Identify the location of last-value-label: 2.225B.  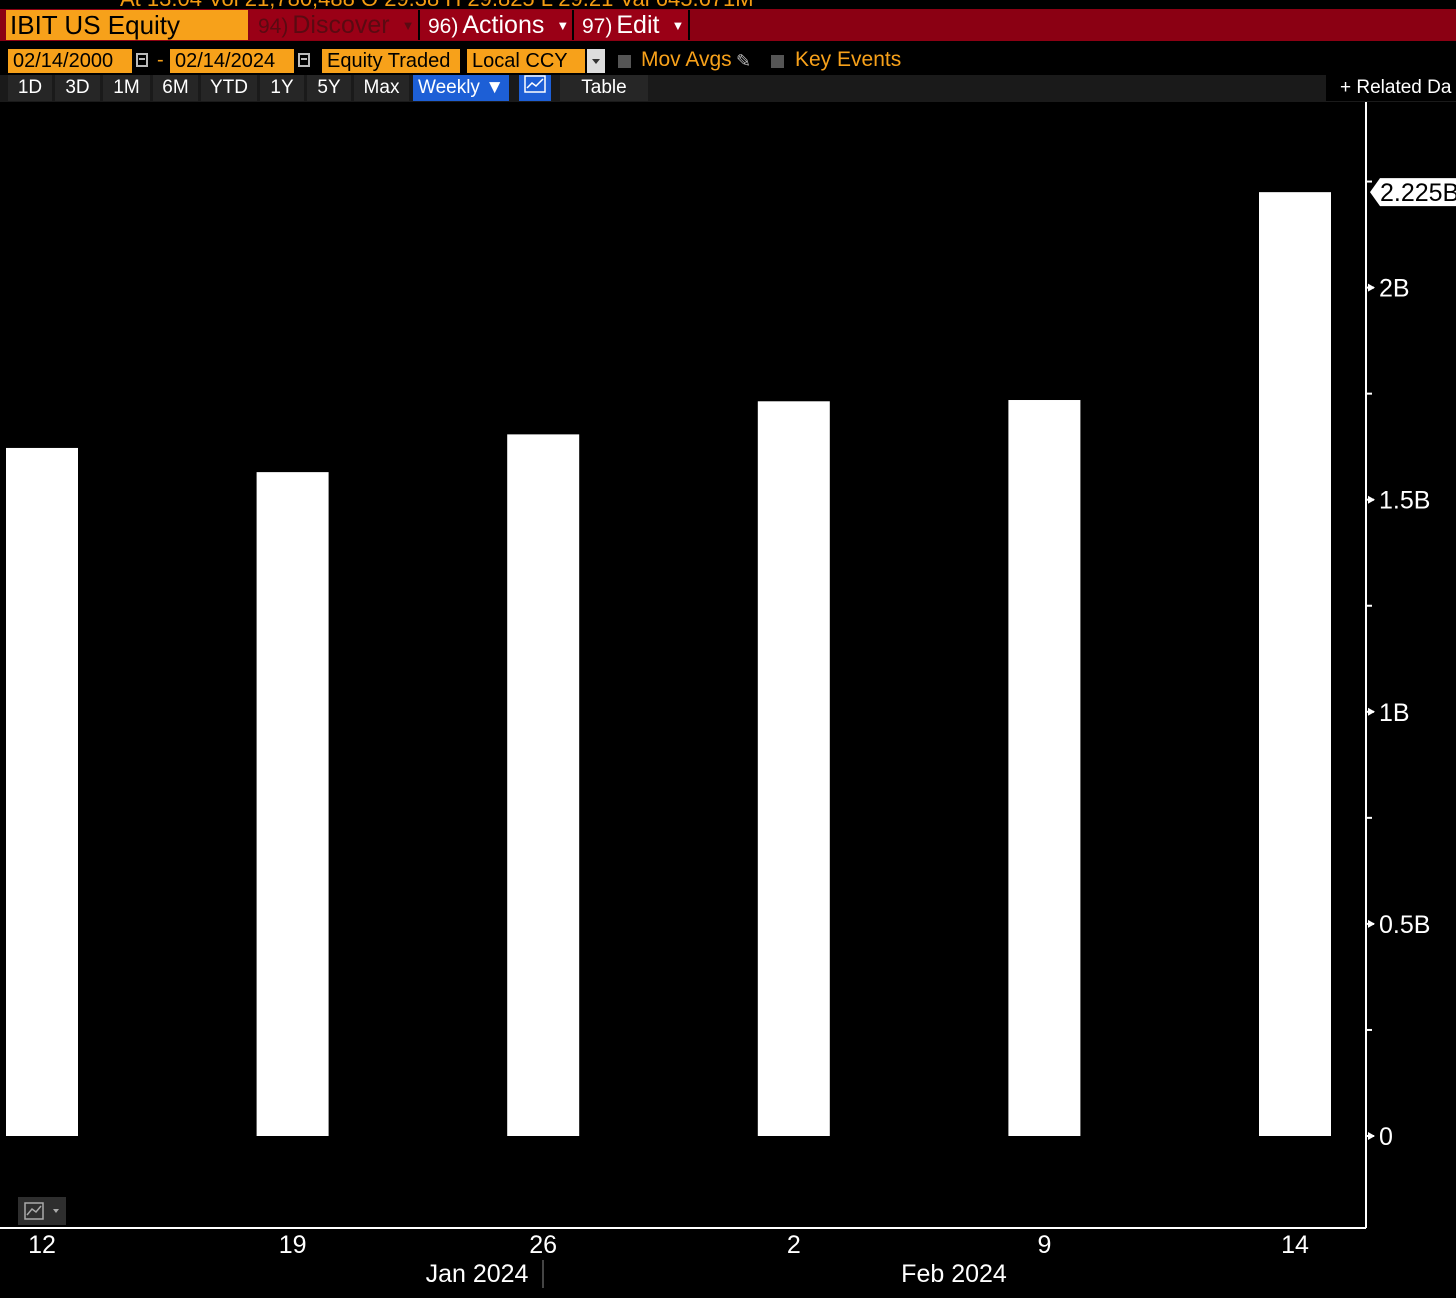
(1413, 192).